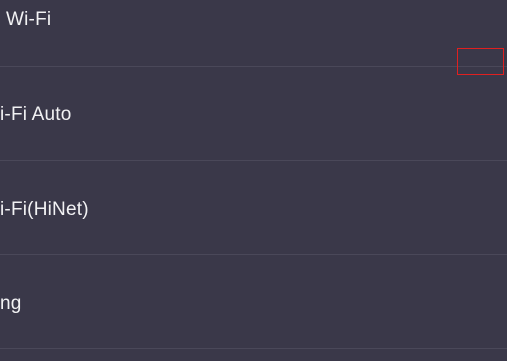  I want to click on settings-item-label: ng, so click(11, 303).